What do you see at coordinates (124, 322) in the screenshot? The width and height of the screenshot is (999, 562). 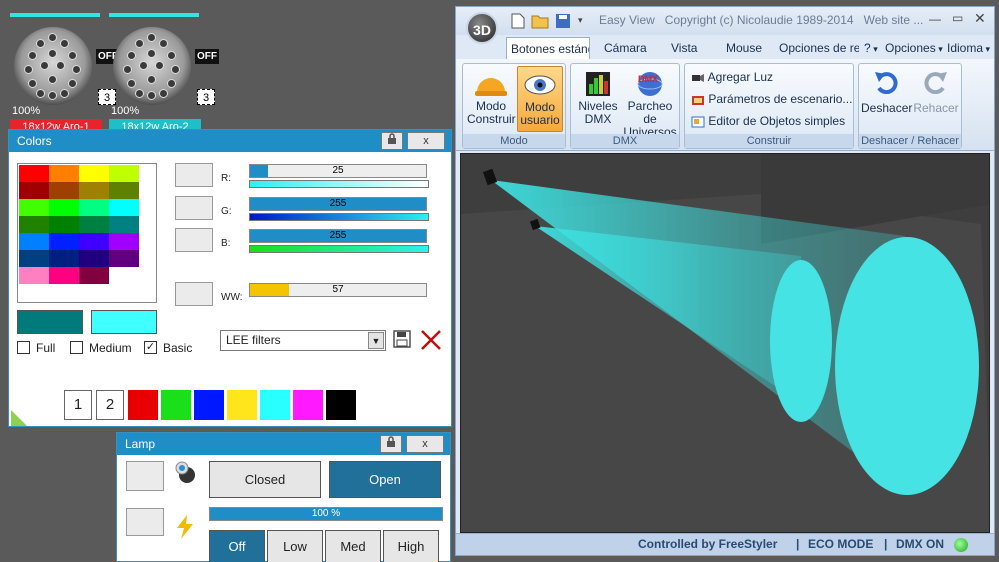 I see `current-color-light` at bounding box center [124, 322].